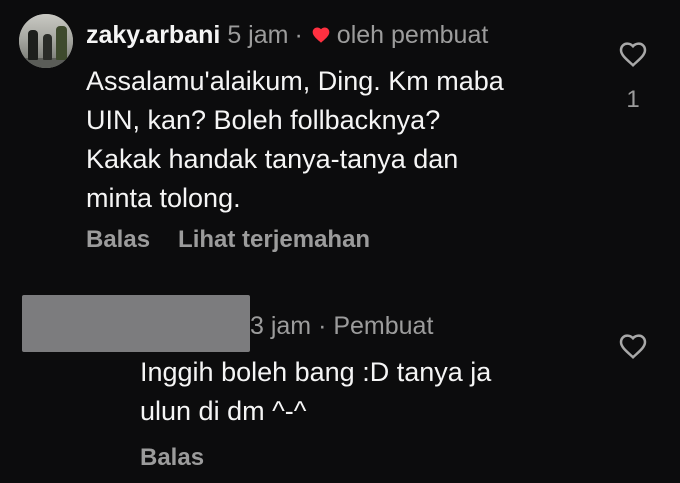  Describe the element at coordinates (274, 240) in the screenshot. I see `see-translation-button: Lihat terjemahan` at that location.